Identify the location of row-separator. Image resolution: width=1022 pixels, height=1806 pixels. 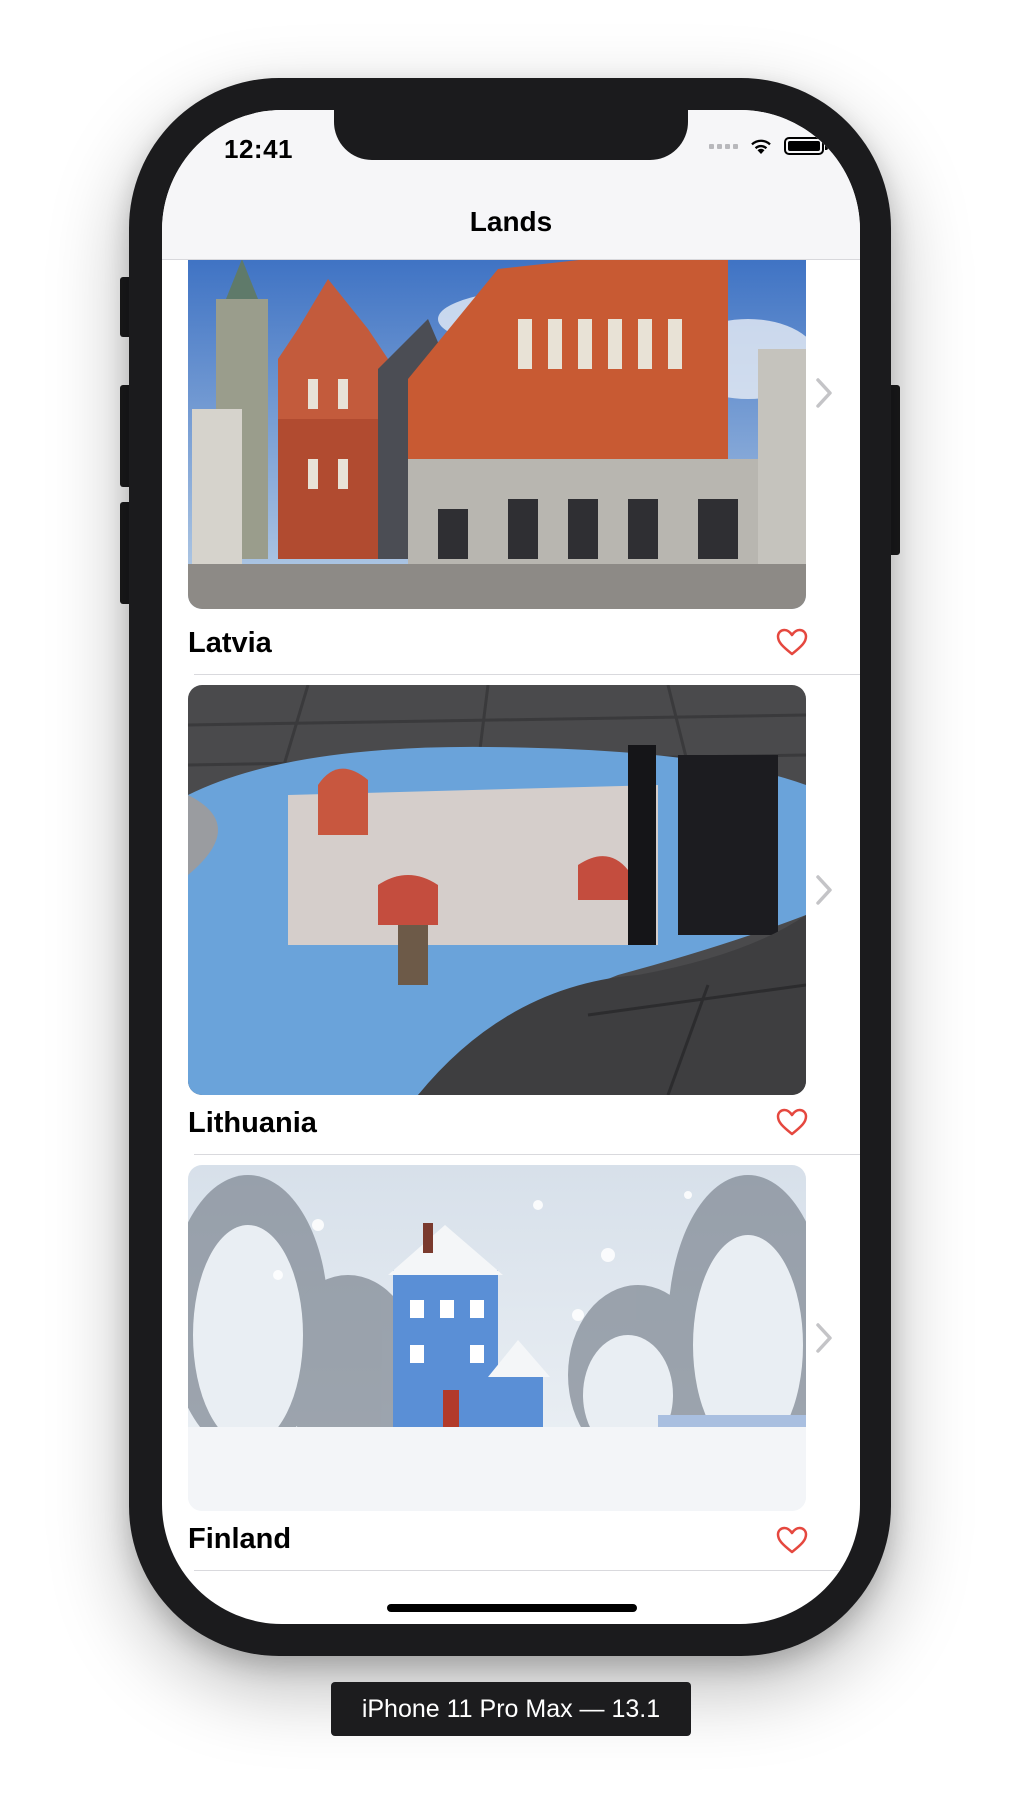
(527, 1570).